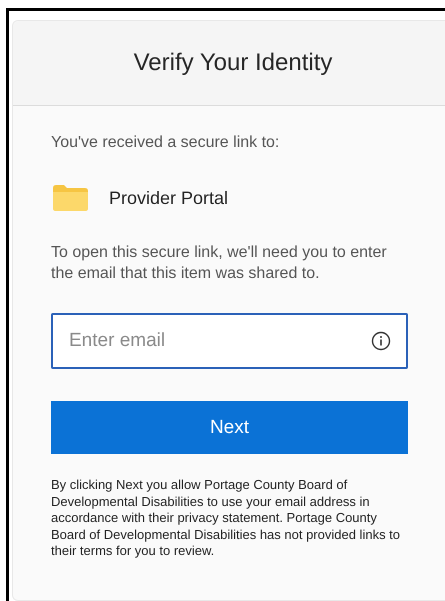 This screenshot has height=601, width=445. Describe the element at coordinates (229, 427) in the screenshot. I see `next-button: Next` at that location.